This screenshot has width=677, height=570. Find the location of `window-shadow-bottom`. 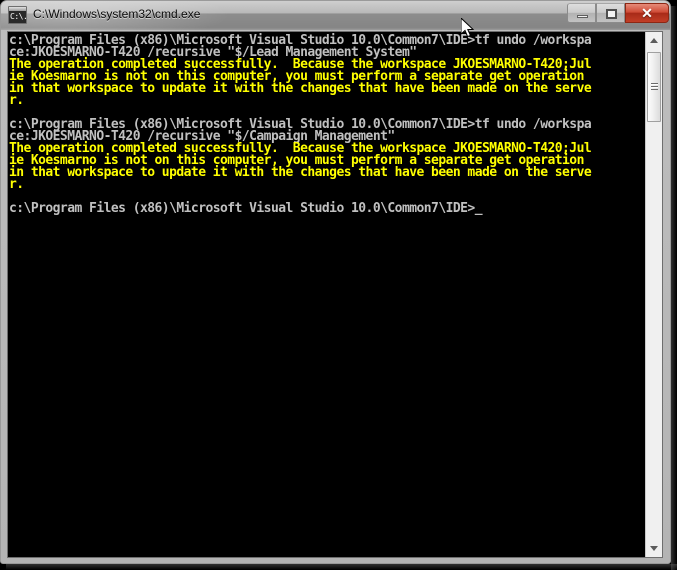

window-shadow-bottom is located at coordinates (341, 567).